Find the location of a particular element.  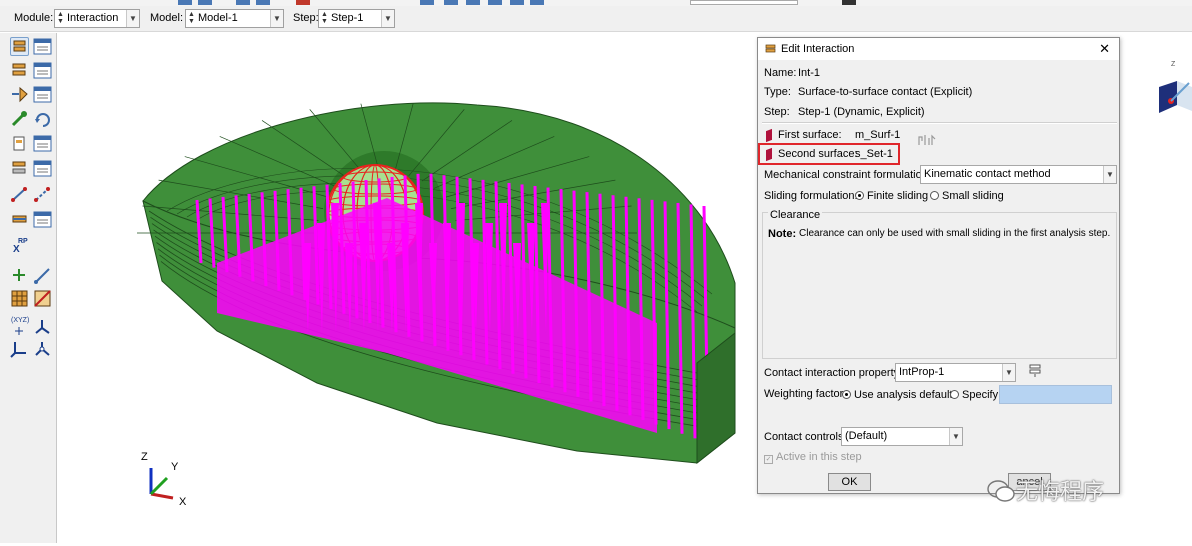

name-label: Name: is located at coordinates (780, 73).